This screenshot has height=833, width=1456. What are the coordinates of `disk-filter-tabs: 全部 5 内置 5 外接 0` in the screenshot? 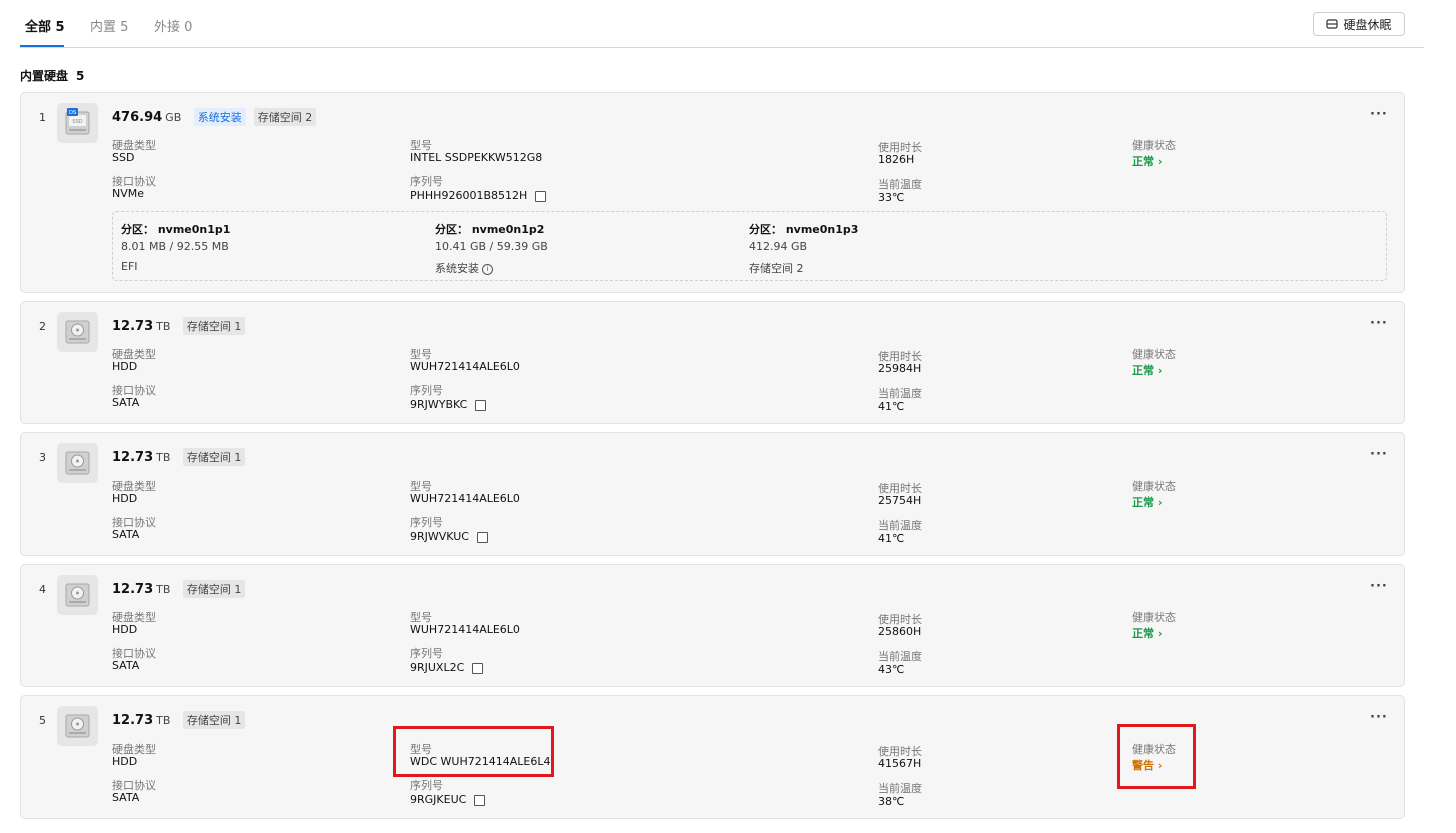 It's located at (722, 24).